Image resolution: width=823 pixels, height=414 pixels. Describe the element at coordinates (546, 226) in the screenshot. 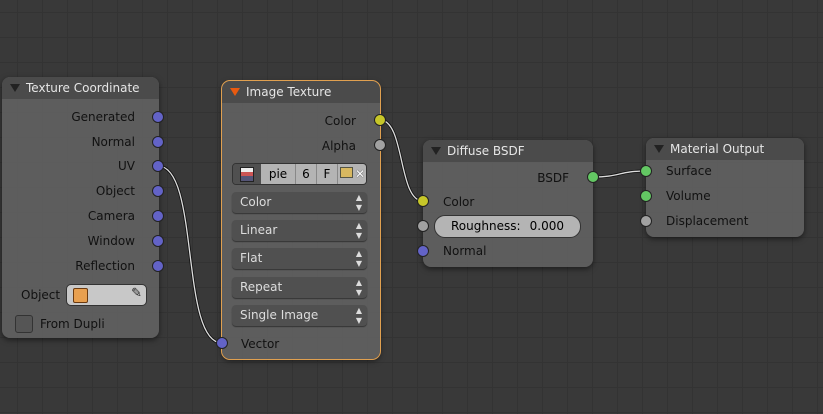

I see `roughness-value: 0.000` at that location.